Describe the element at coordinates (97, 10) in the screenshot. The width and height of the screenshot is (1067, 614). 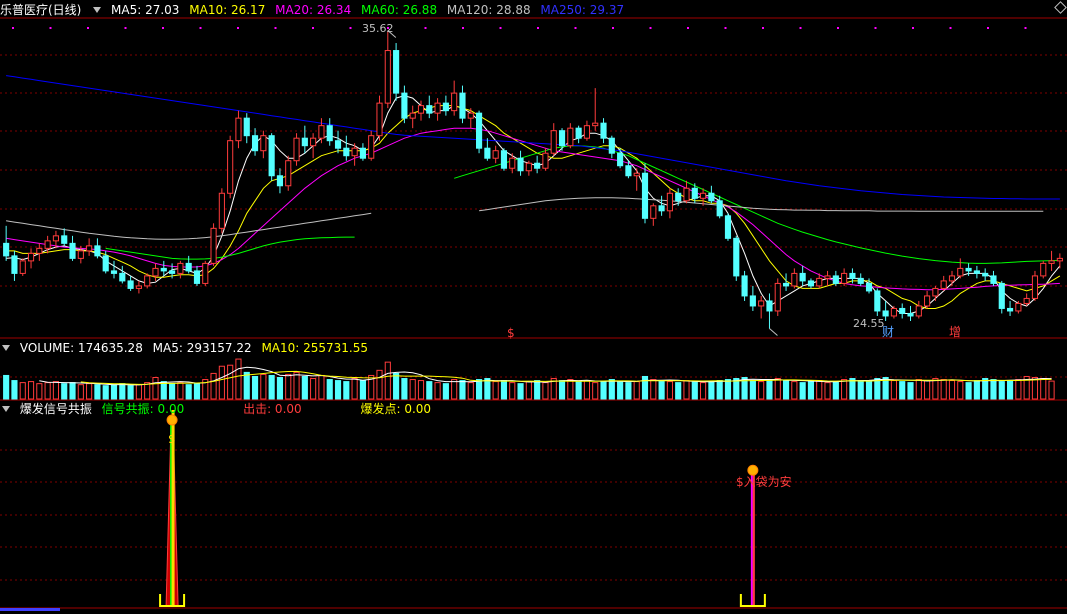
I see `dropdown-triangle-icon` at that location.